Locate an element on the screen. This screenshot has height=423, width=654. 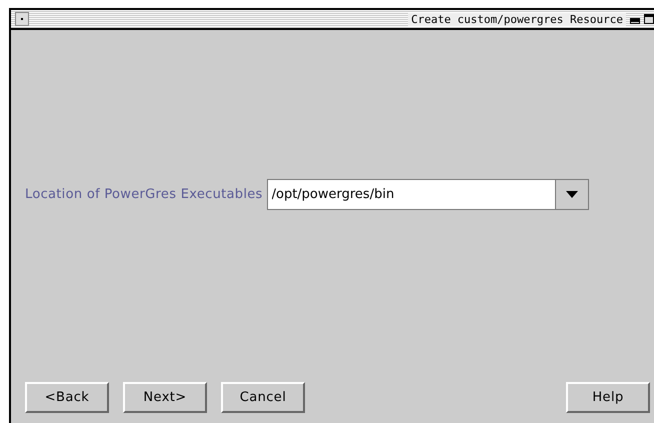
minimize-icon is located at coordinates (635, 21).